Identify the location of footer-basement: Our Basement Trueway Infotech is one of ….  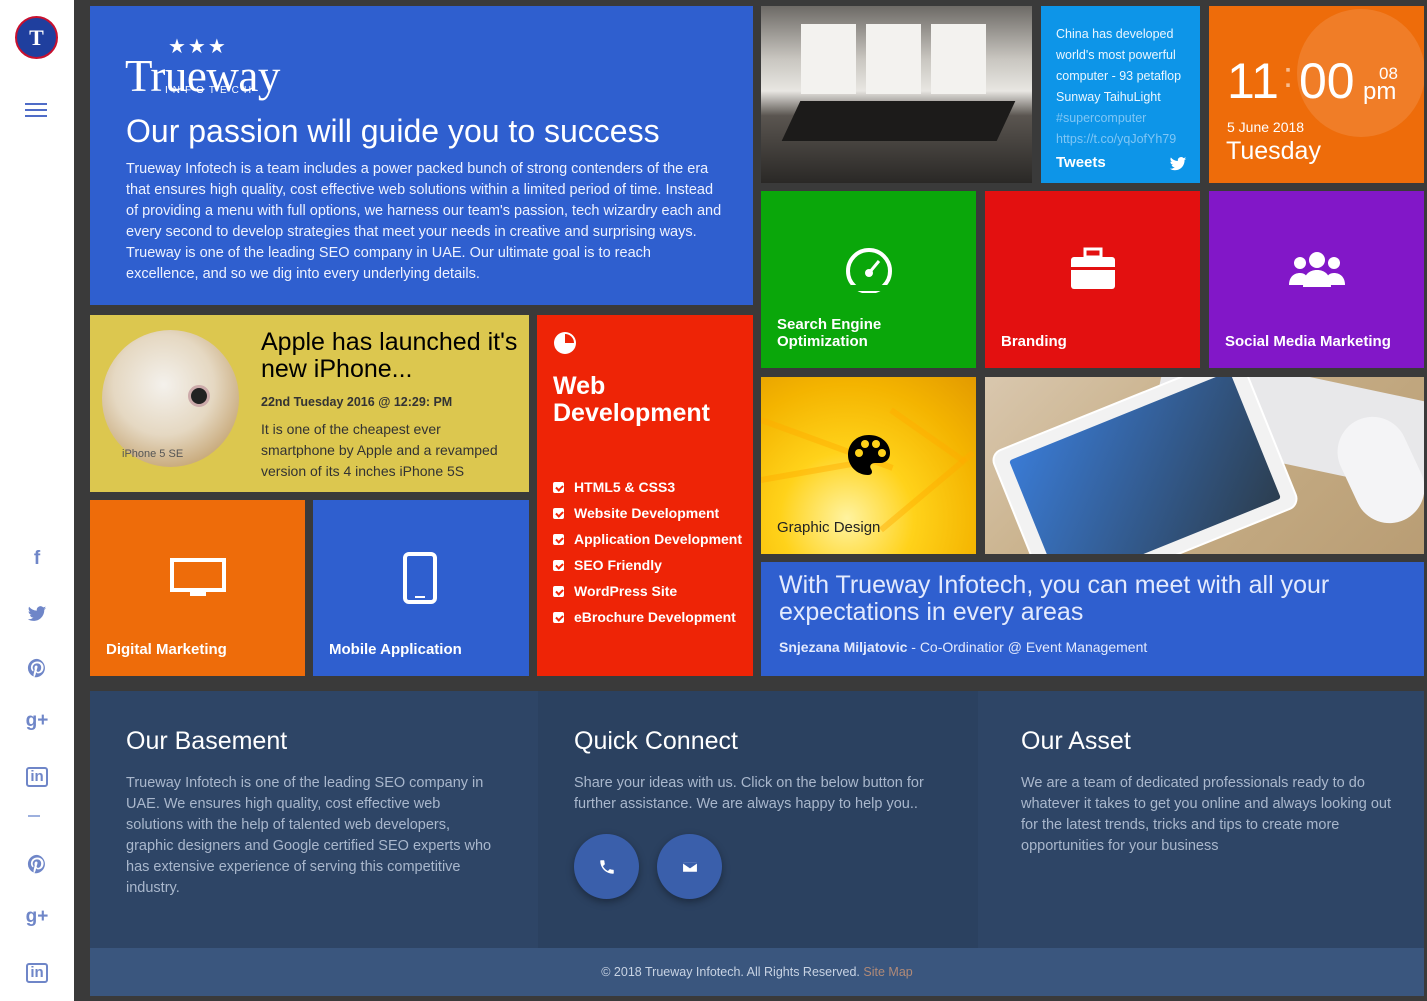
(314, 819).